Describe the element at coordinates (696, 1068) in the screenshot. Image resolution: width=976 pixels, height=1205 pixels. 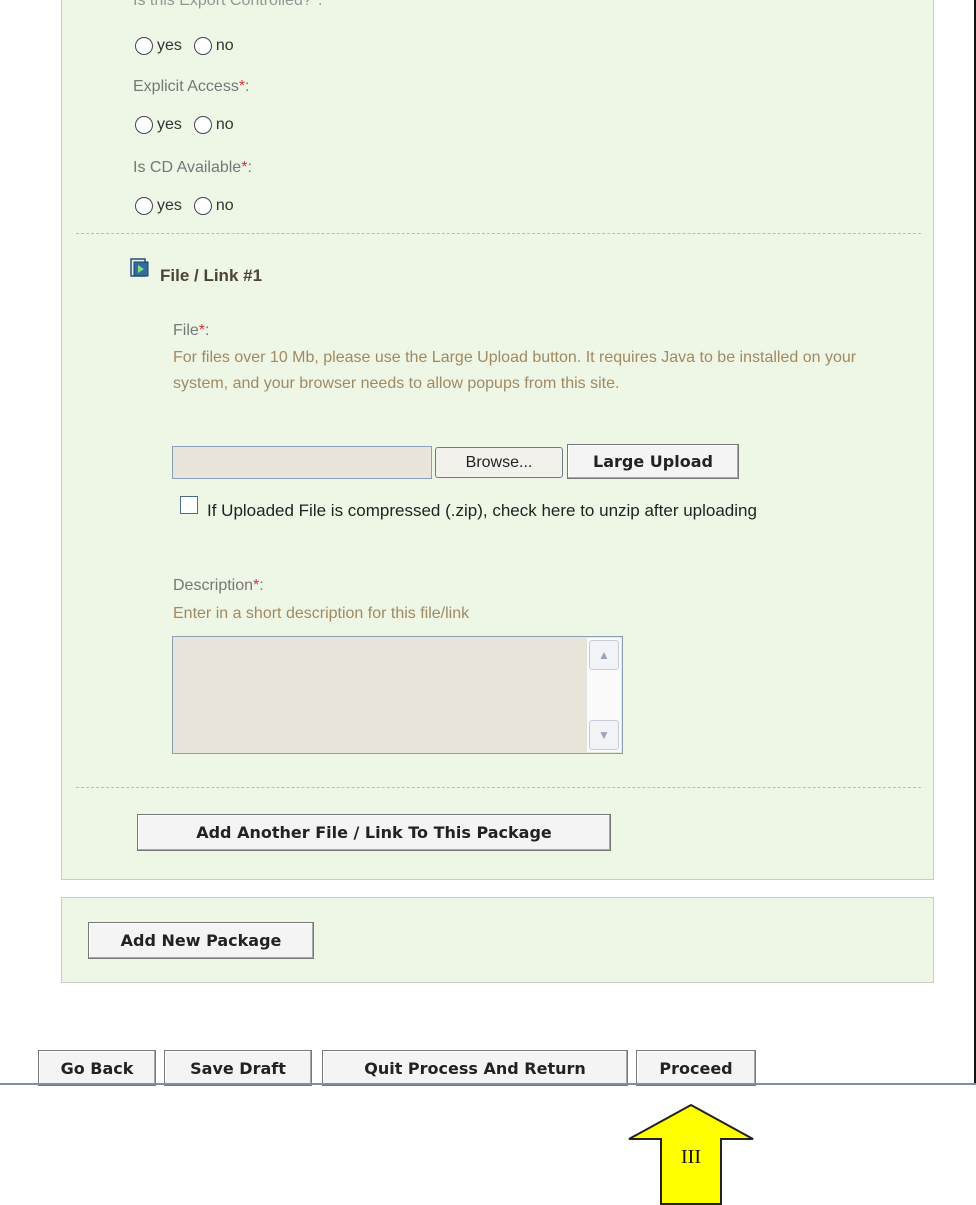
I see `proceed-button: Proceed` at that location.